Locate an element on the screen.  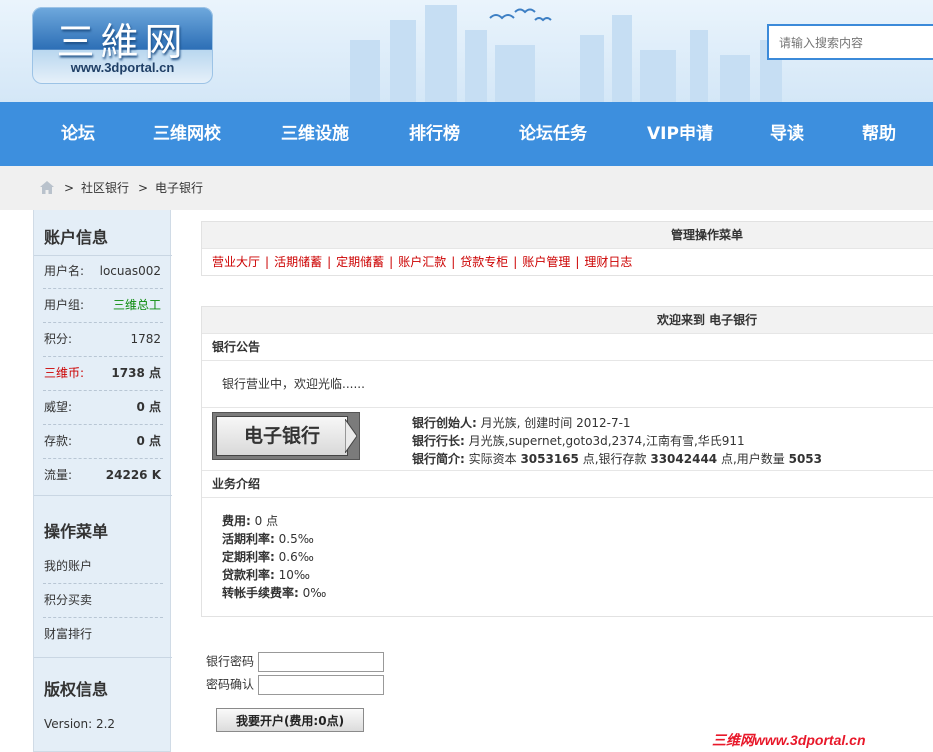
president-value: 月光族,supernet,goto3d,2374,江南有雪,华氏911 is located at coordinates (604, 441).